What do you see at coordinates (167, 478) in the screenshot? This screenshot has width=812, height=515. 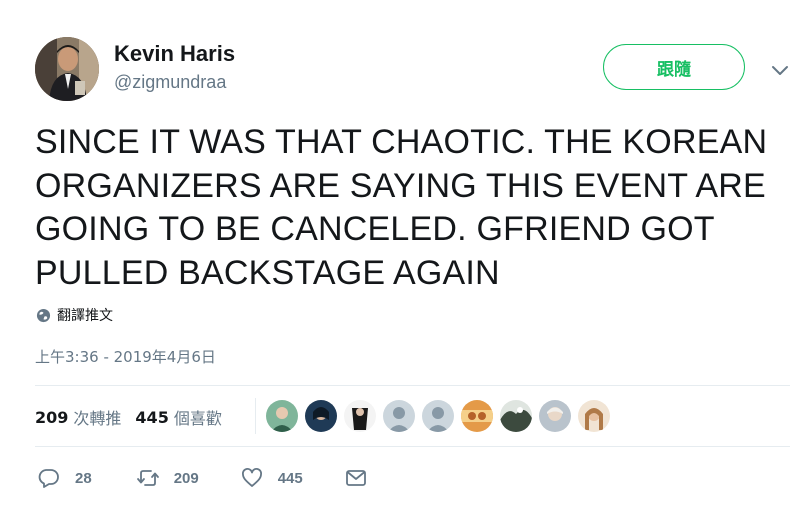 I see `retweet-button: 209` at bounding box center [167, 478].